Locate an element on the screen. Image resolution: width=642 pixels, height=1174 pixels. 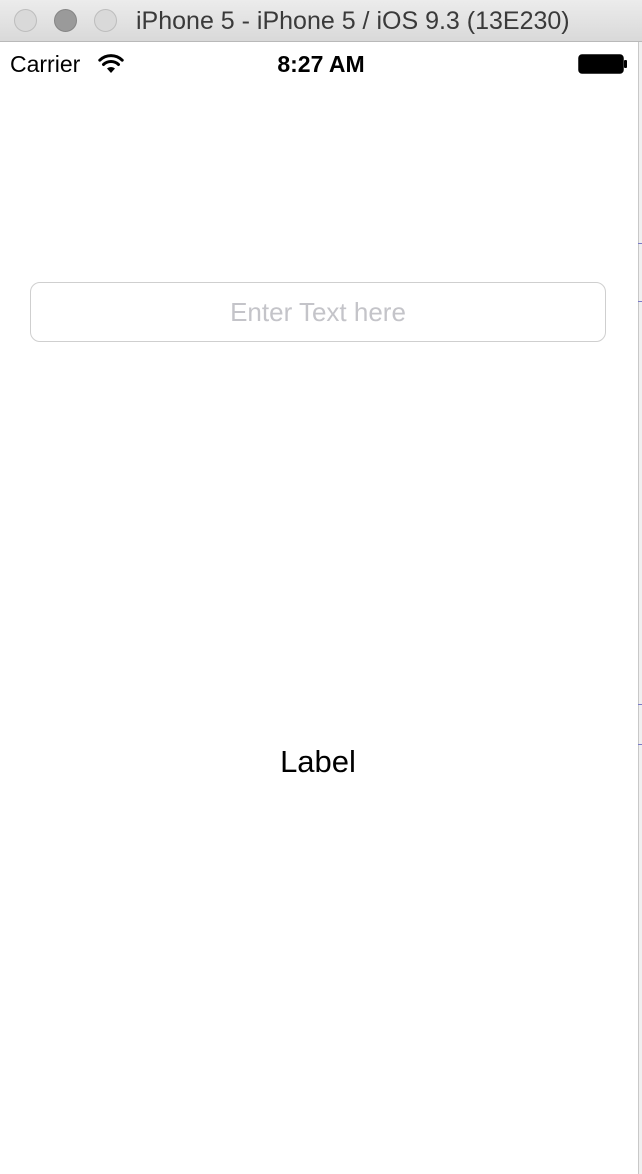
output-label: Label is located at coordinates (318, 761).